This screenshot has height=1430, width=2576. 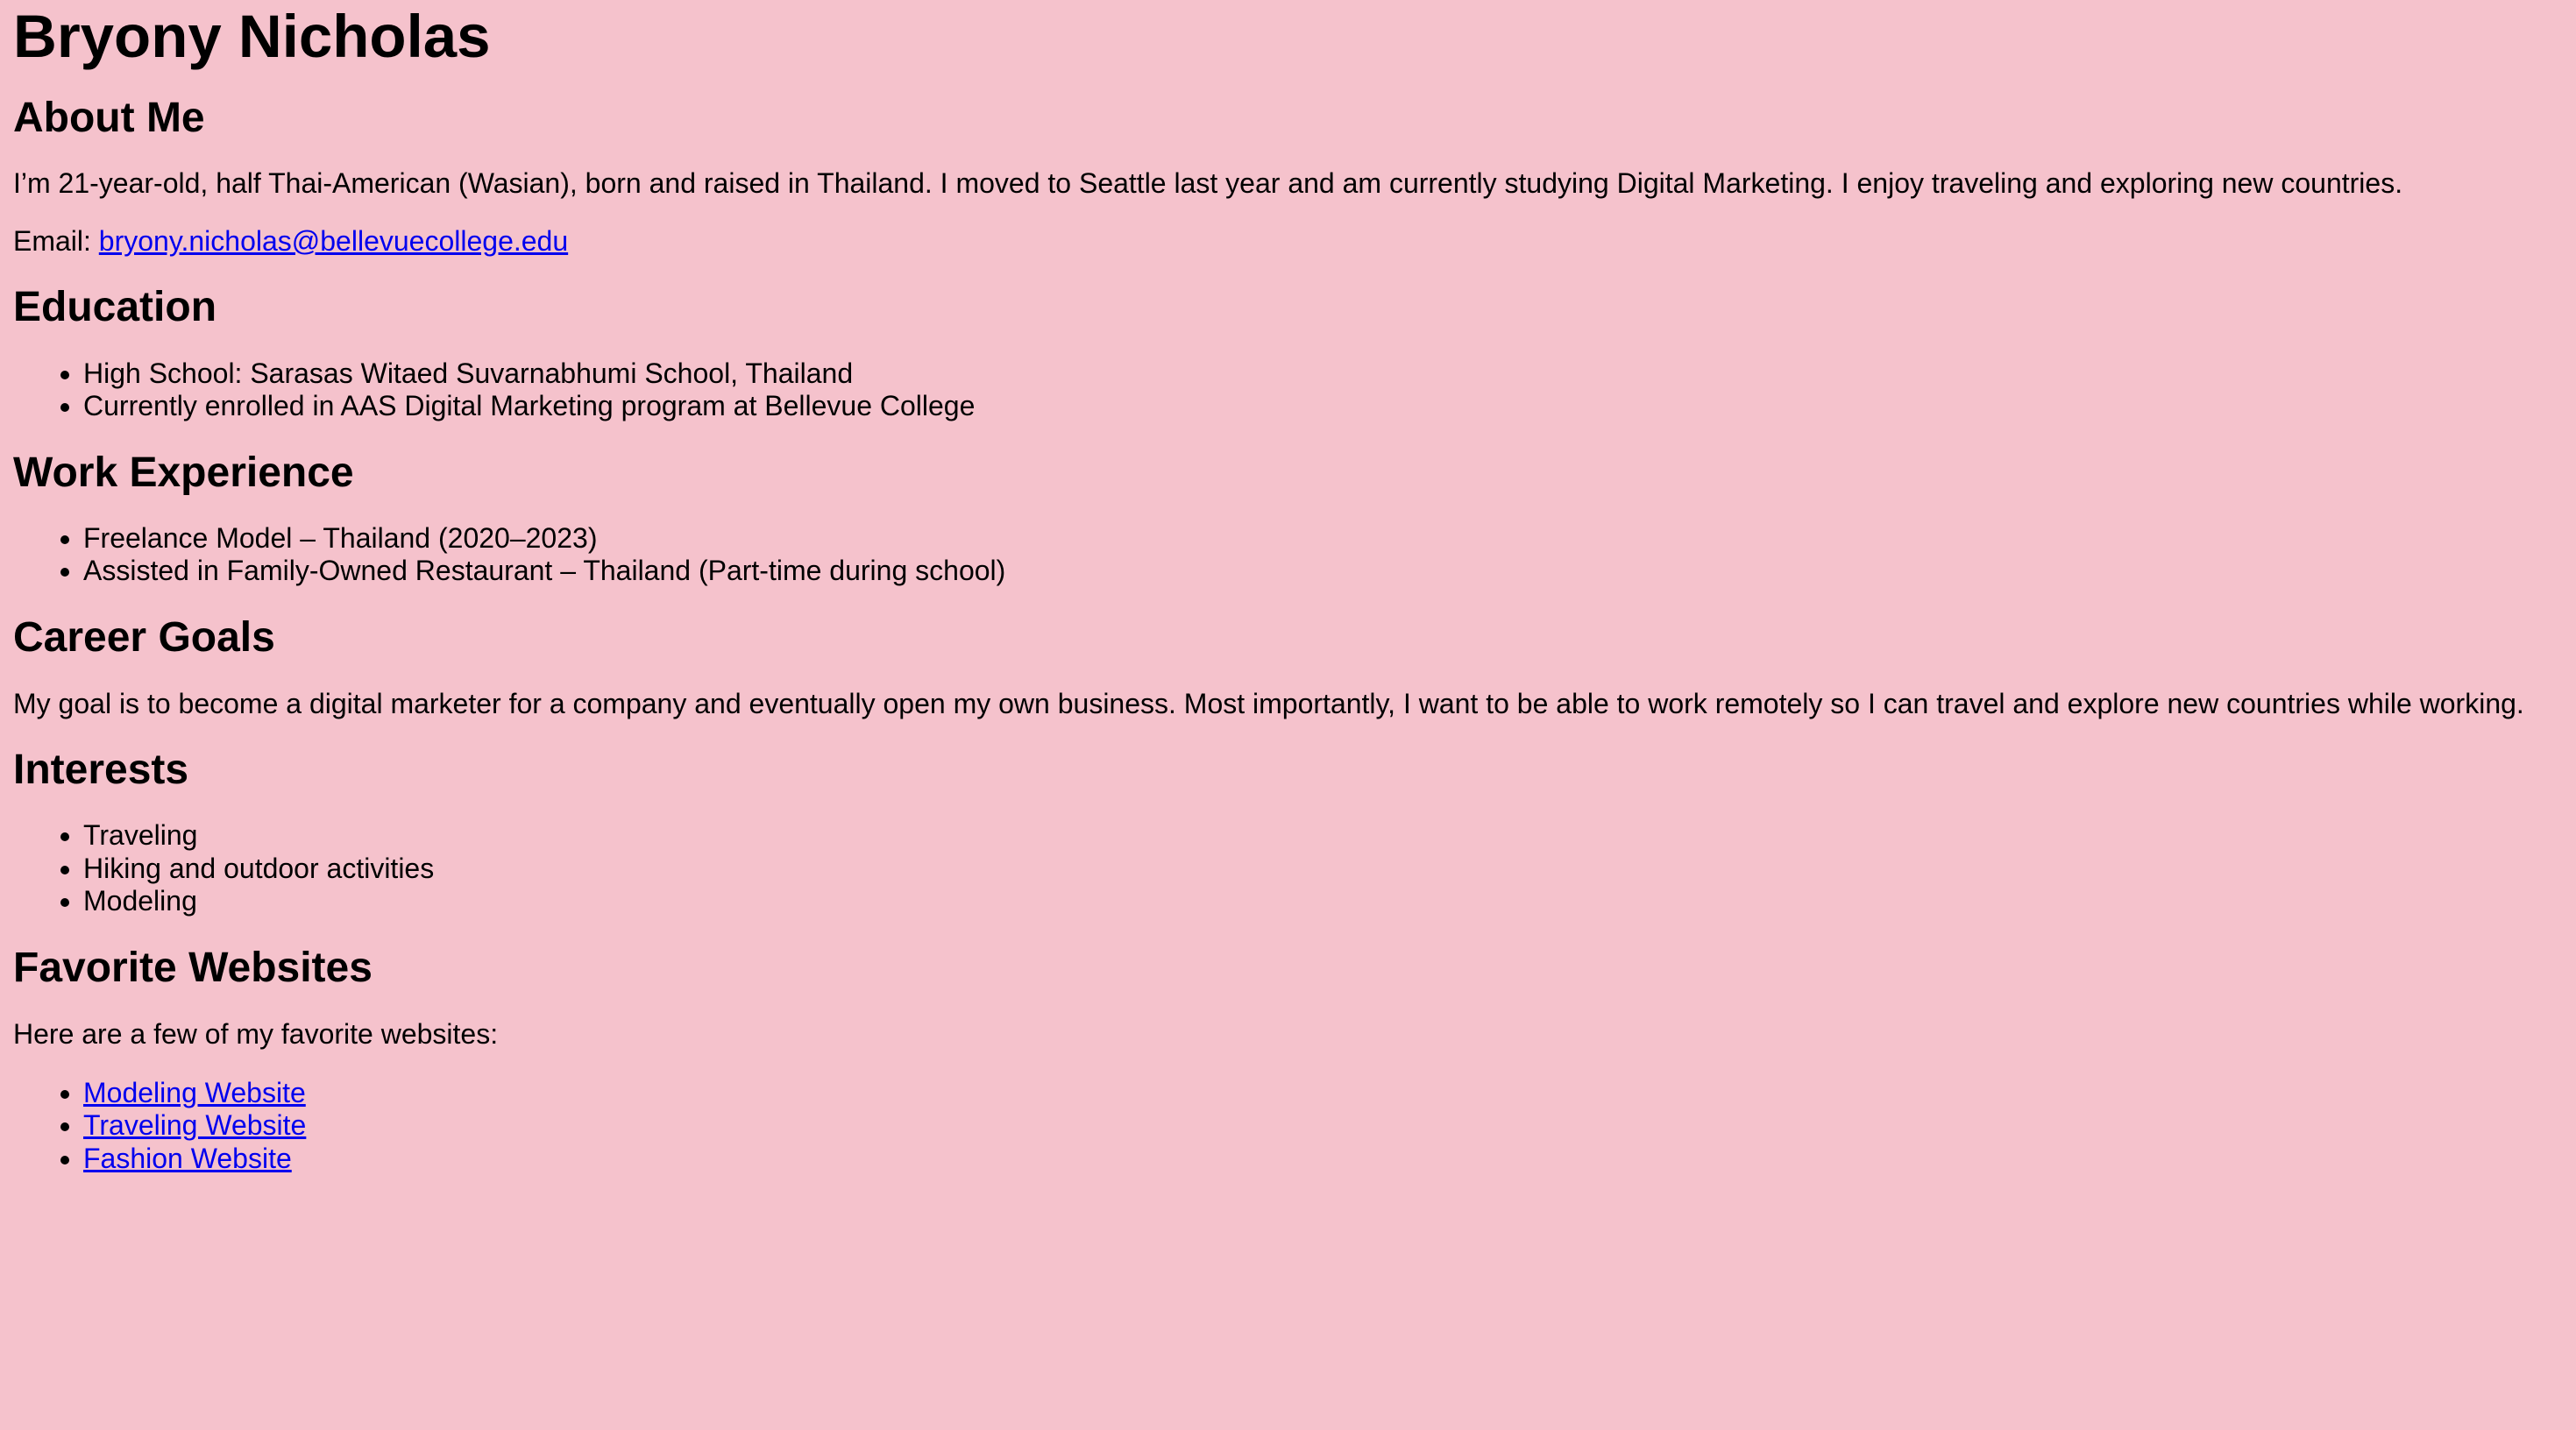 I want to click on fashion-website-link: Fashion Website, so click(x=187, y=1158).